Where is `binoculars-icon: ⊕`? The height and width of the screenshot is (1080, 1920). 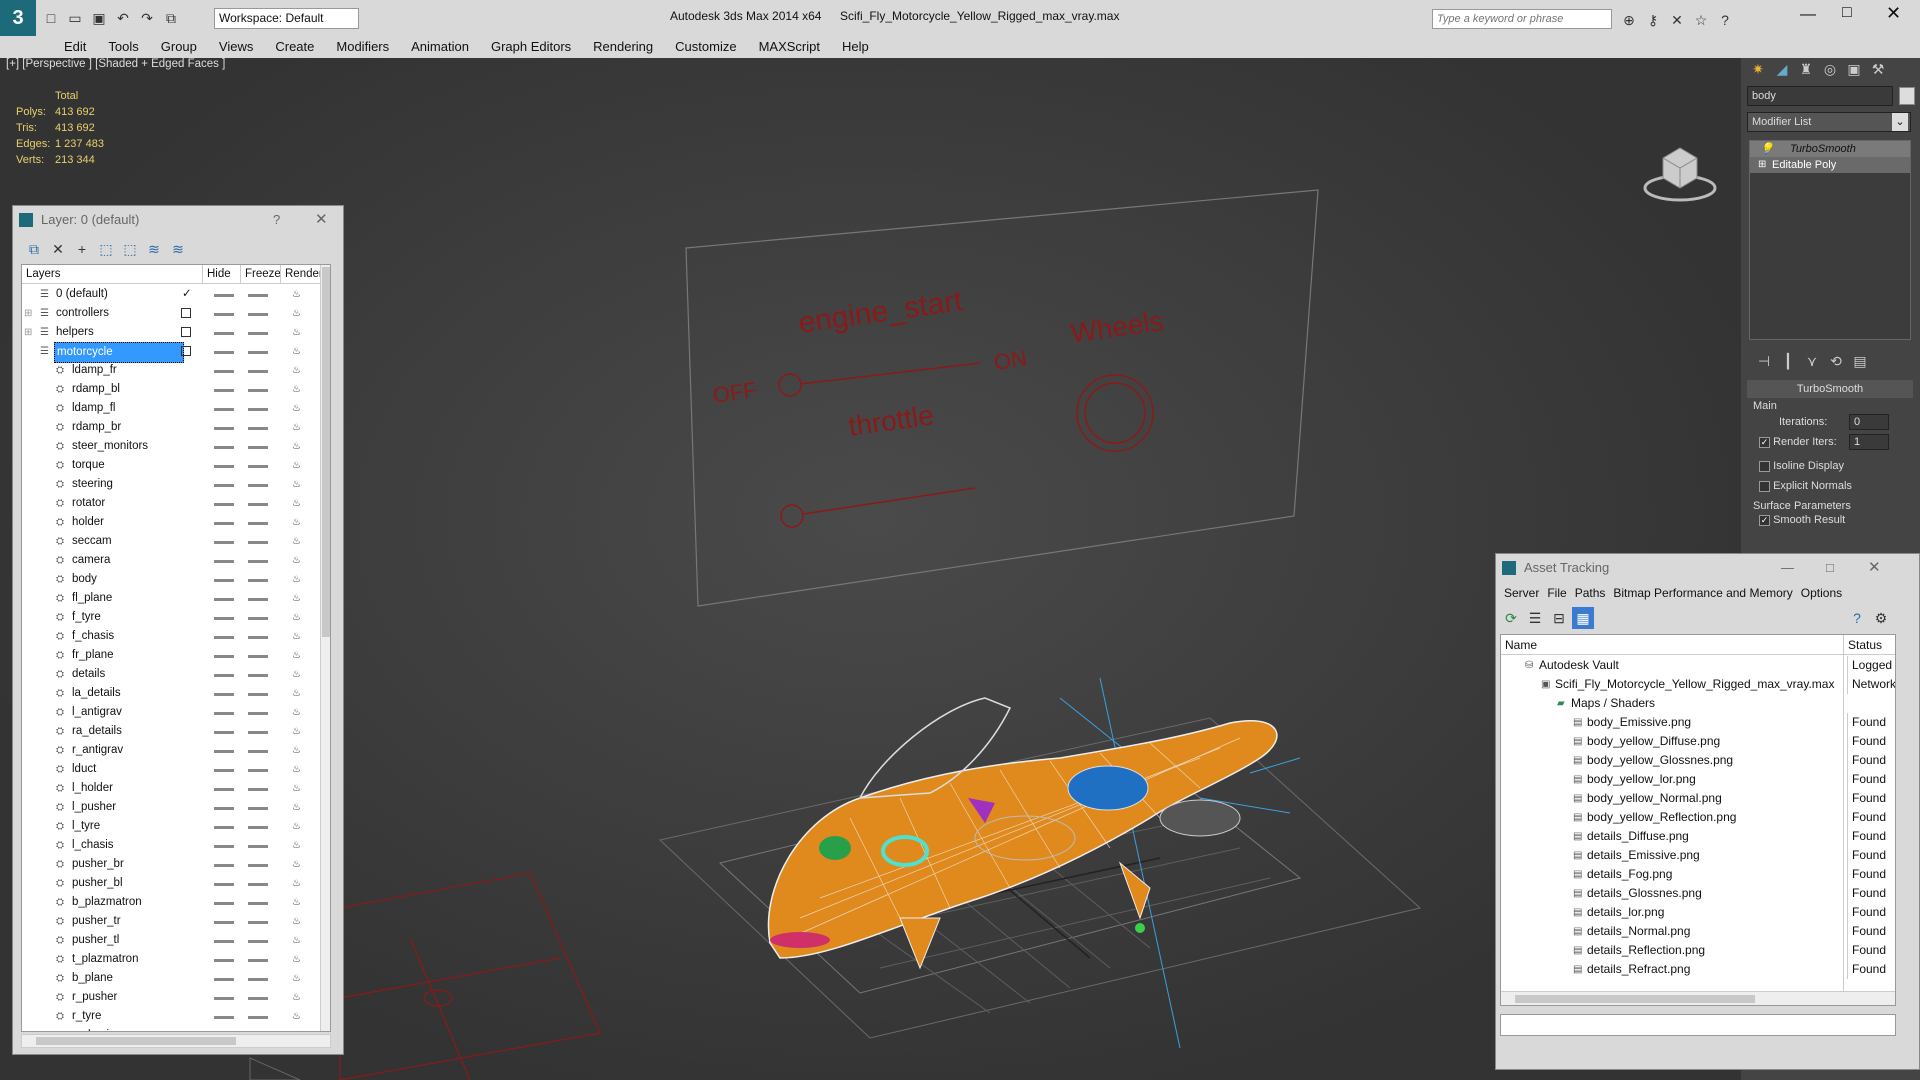 binoculars-icon: ⊕ is located at coordinates (1629, 20).